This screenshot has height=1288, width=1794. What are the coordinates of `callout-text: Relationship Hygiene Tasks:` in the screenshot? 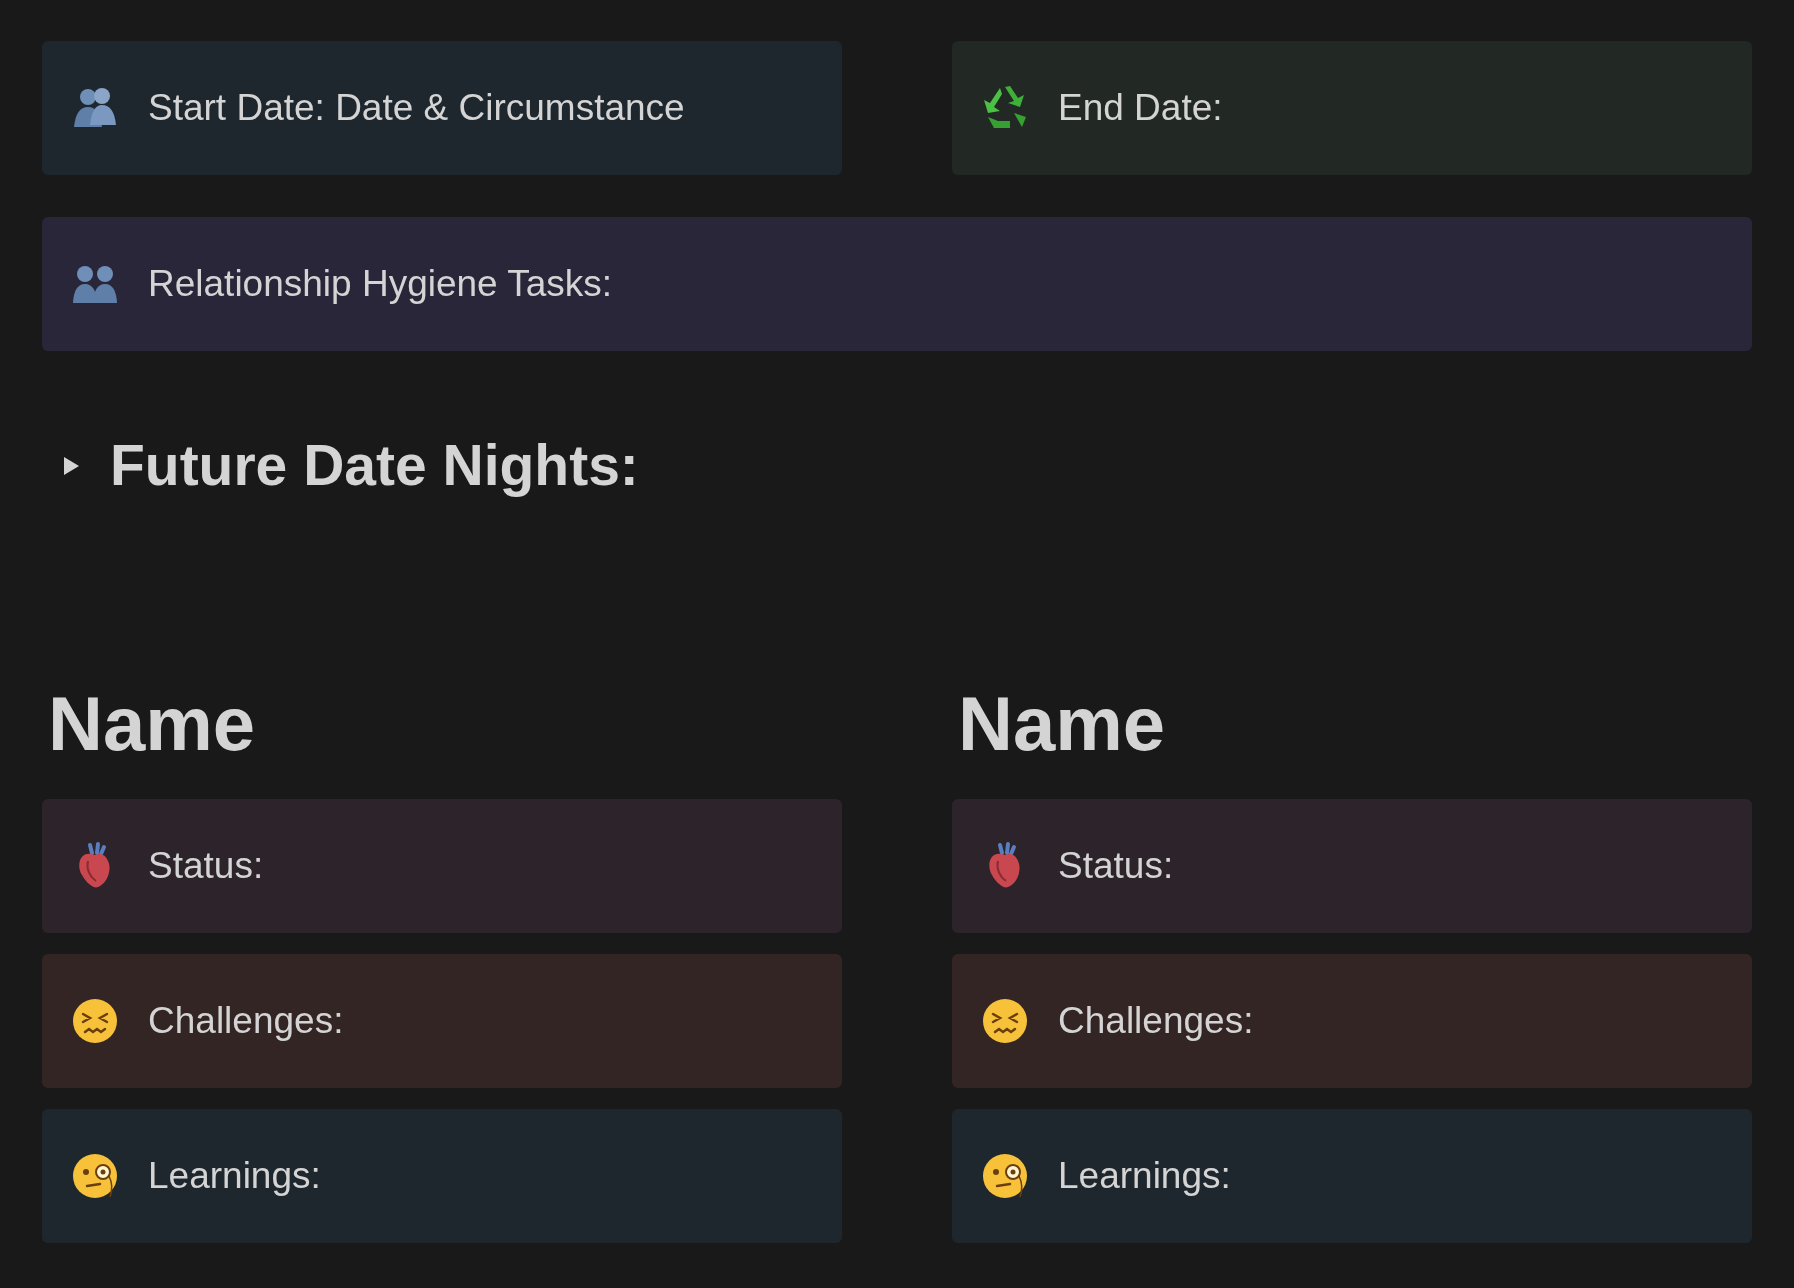 It's located at (380, 284).